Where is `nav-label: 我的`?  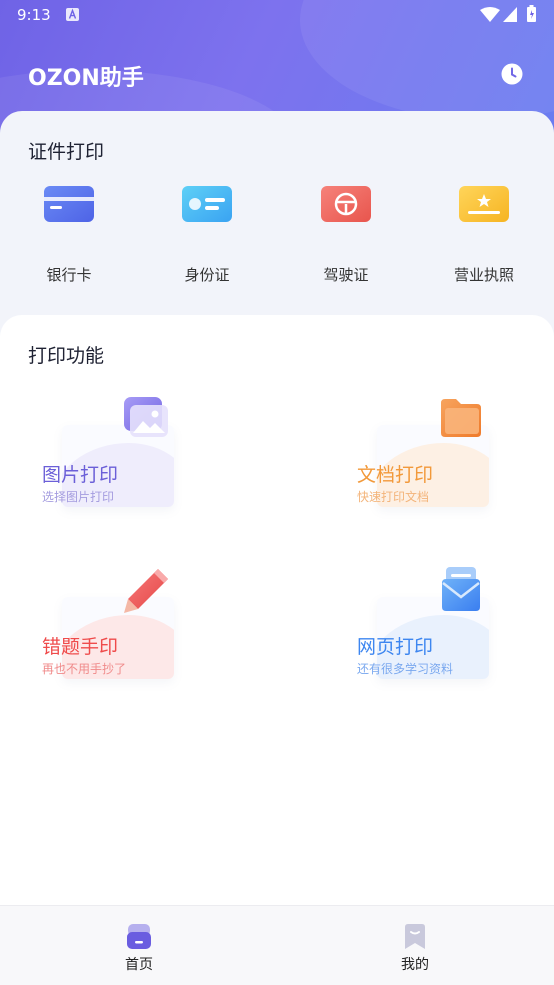
nav-label: 我的 is located at coordinates (415, 965).